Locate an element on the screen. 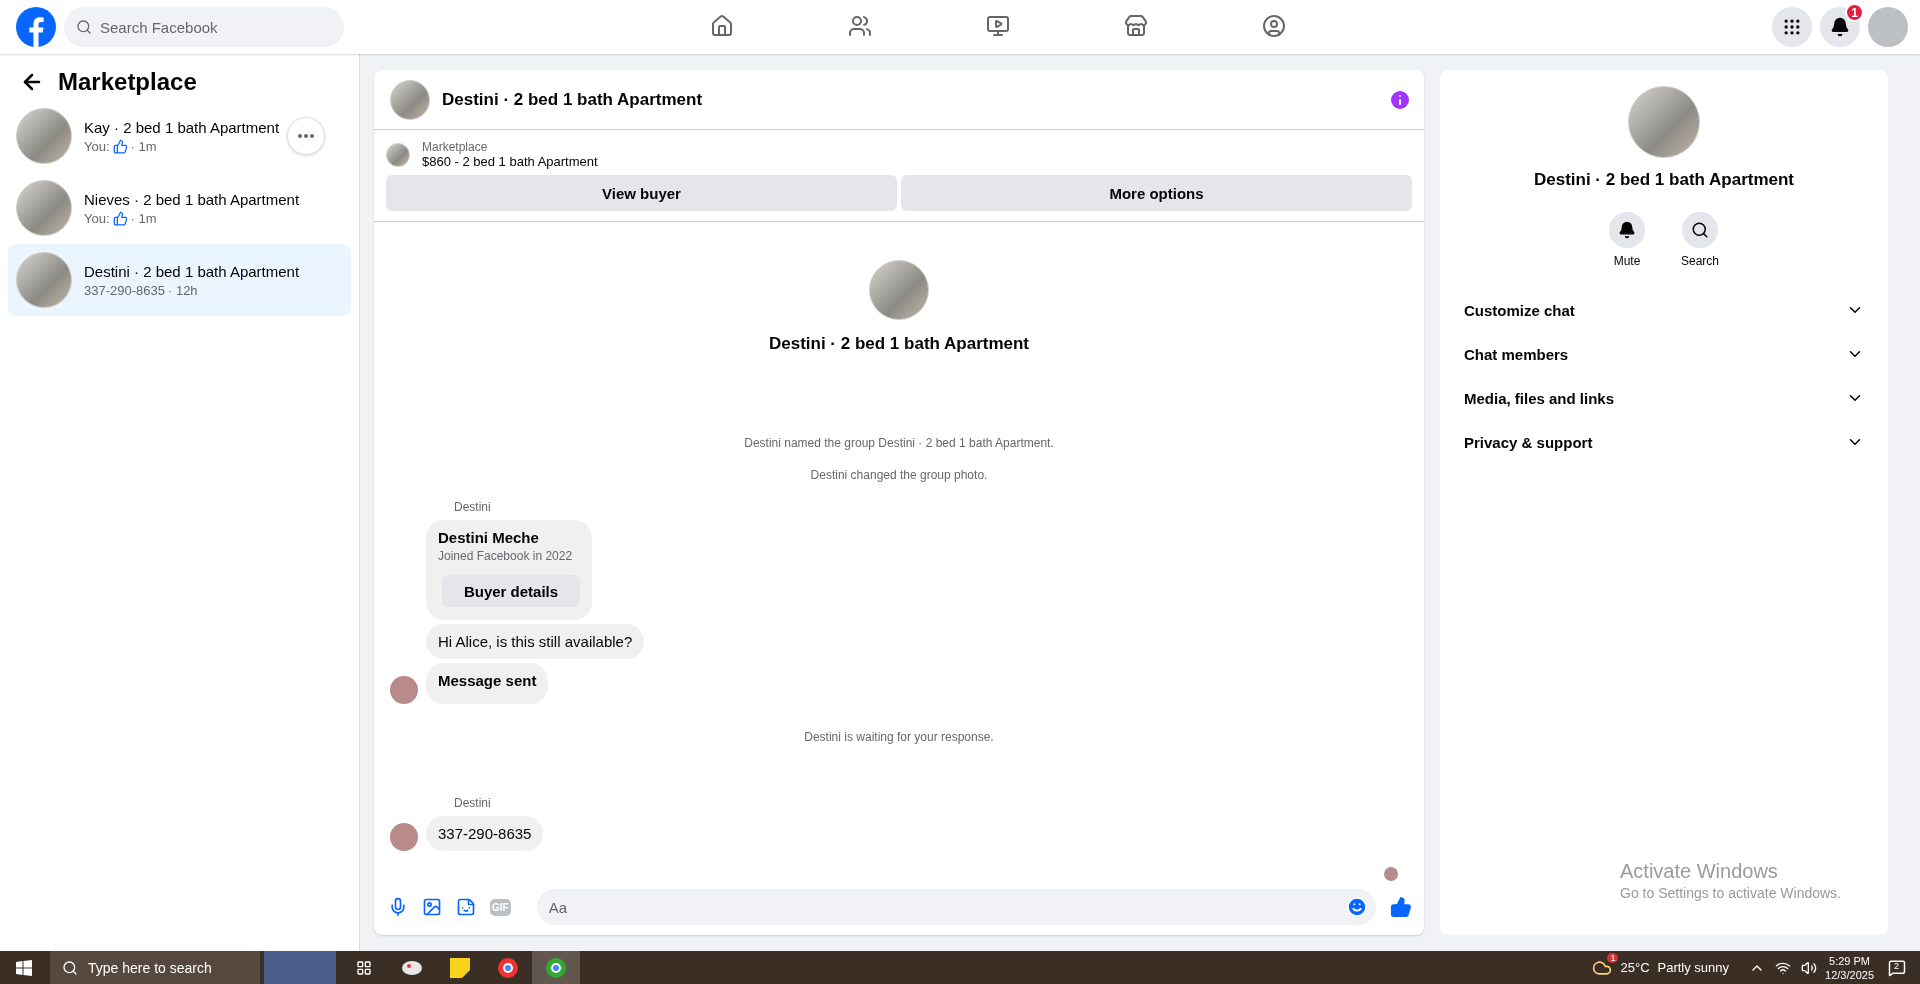  home-icon is located at coordinates (722, 25).